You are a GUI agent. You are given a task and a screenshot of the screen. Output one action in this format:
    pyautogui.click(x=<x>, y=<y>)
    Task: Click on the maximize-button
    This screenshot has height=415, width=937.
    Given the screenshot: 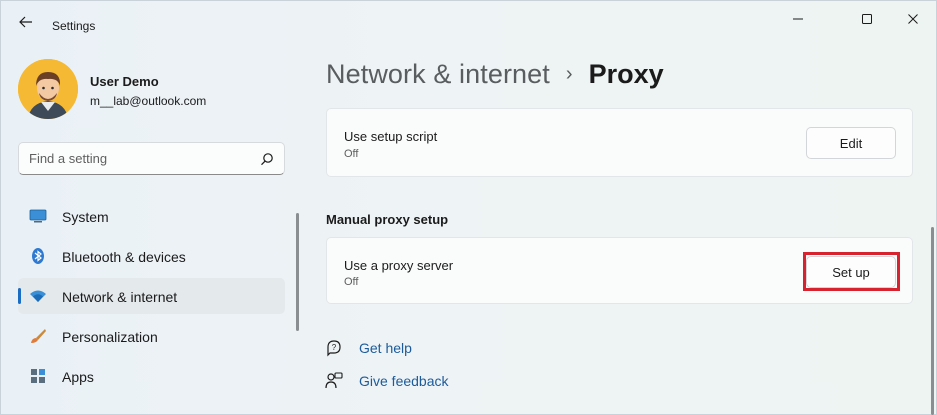 What is the action you would take?
    pyautogui.click(x=867, y=19)
    